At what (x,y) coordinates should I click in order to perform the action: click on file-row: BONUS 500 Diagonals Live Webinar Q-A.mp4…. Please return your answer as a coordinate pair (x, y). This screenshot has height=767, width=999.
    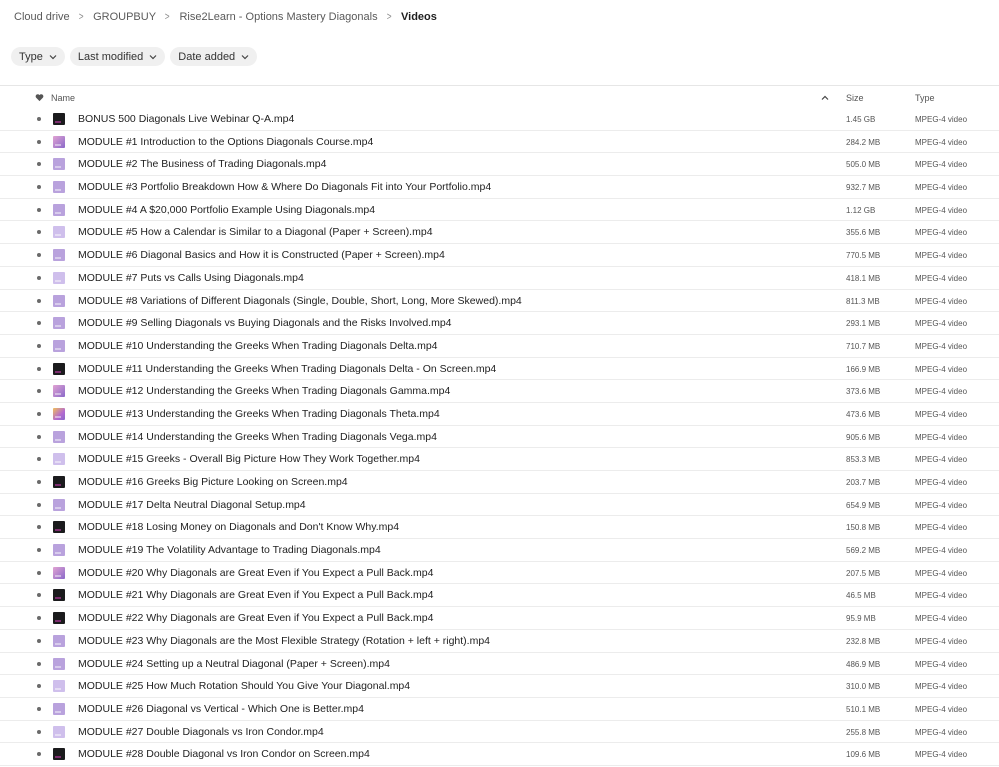
    Looking at the image, I should click on (499, 119).